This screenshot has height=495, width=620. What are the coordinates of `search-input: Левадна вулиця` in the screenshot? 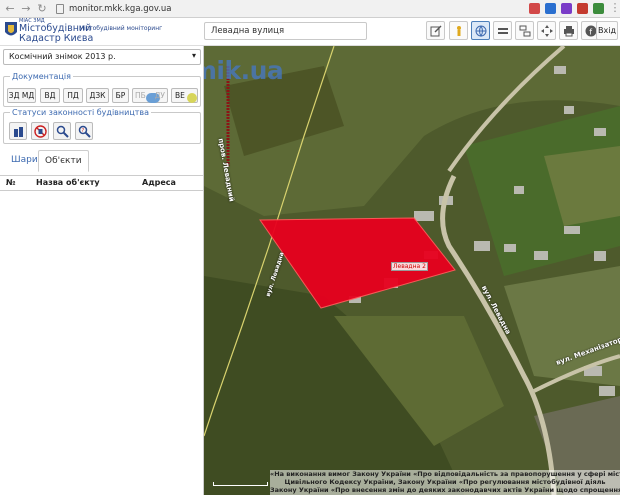 It's located at (285, 31).